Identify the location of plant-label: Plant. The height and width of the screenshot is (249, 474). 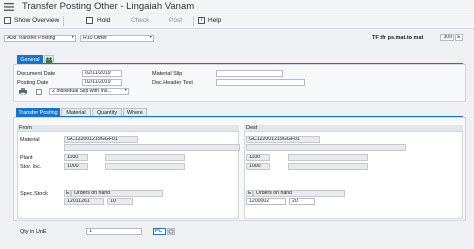
(26, 158).